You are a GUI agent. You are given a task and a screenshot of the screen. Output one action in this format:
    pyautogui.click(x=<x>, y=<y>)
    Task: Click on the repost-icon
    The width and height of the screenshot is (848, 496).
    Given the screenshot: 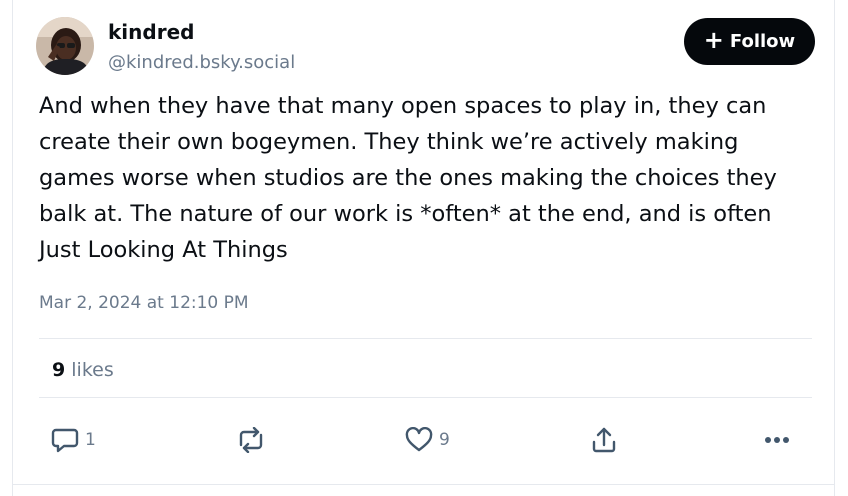 What is the action you would take?
    pyautogui.click(x=251, y=440)
    